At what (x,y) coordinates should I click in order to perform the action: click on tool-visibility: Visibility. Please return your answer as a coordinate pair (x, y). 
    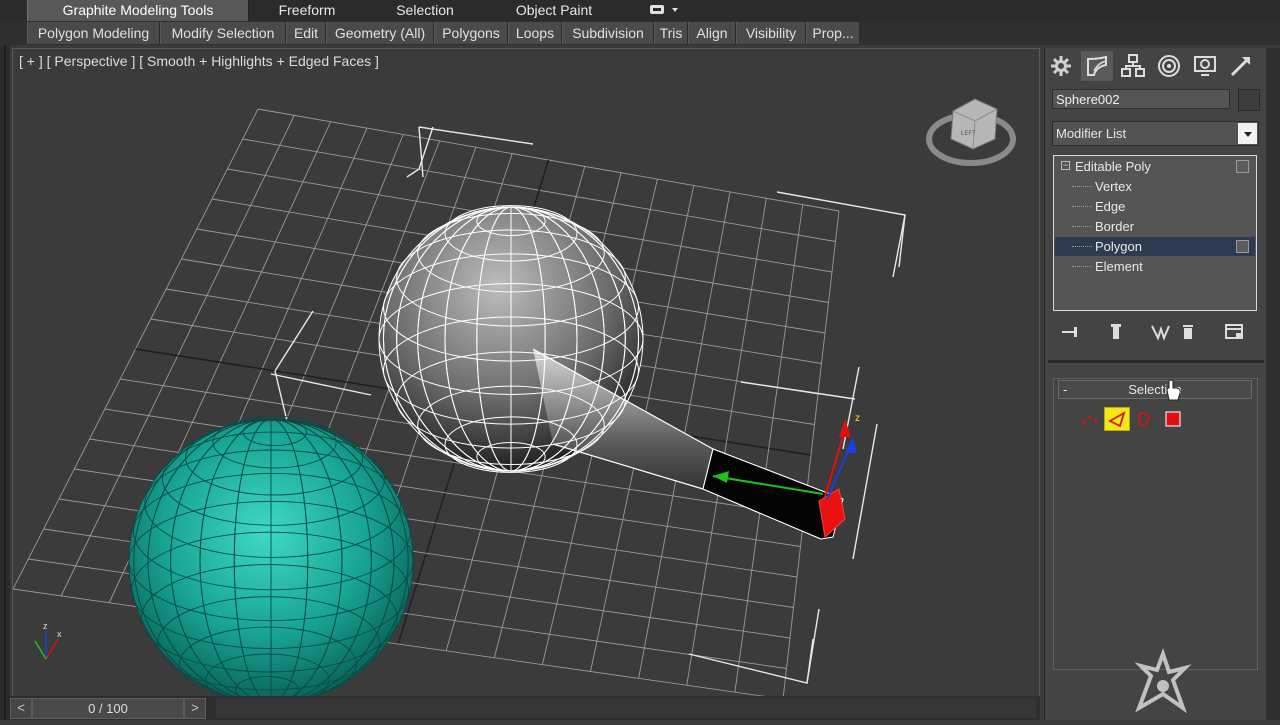
    Looking at the image, I should click on (771, 33).